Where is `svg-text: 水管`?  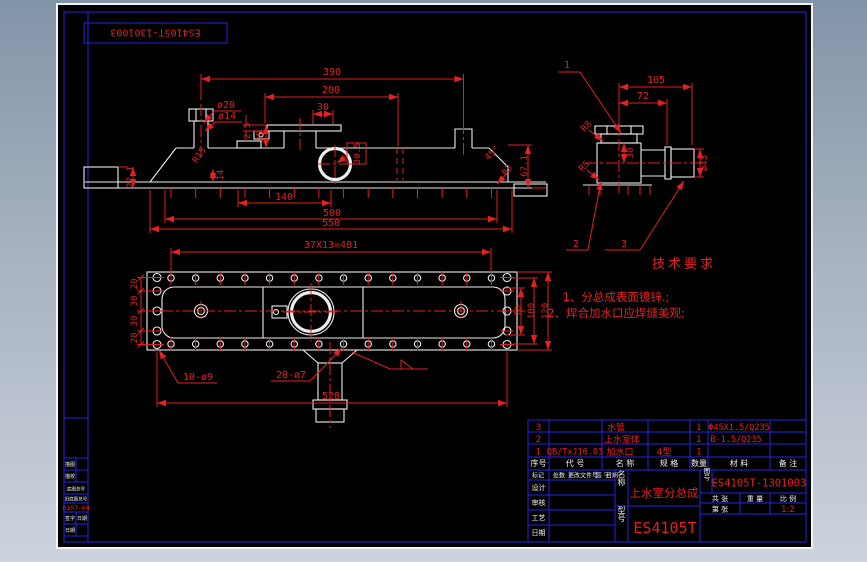 svg-text: 水管 is located at coordinates (616, 428).